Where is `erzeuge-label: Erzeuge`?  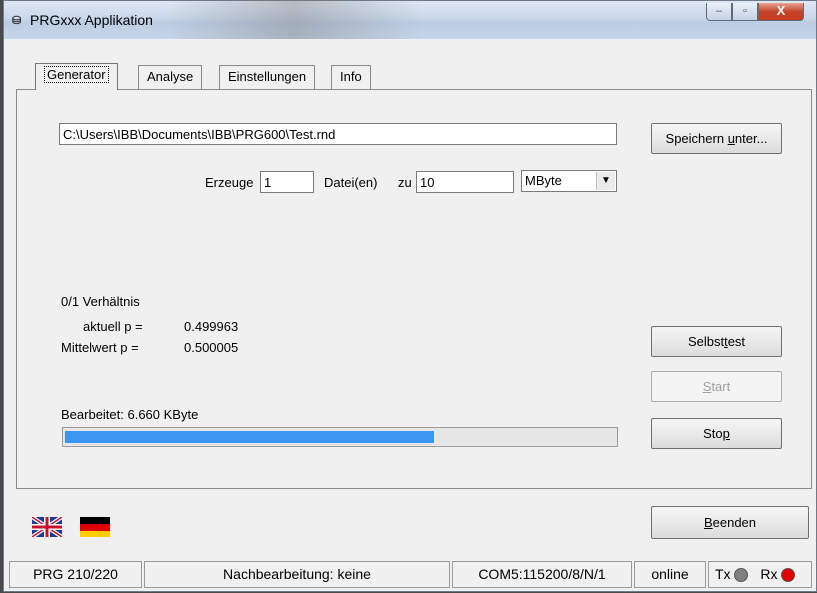
erzeuge-label: Erzeuge is located at coordinates (229, 182).